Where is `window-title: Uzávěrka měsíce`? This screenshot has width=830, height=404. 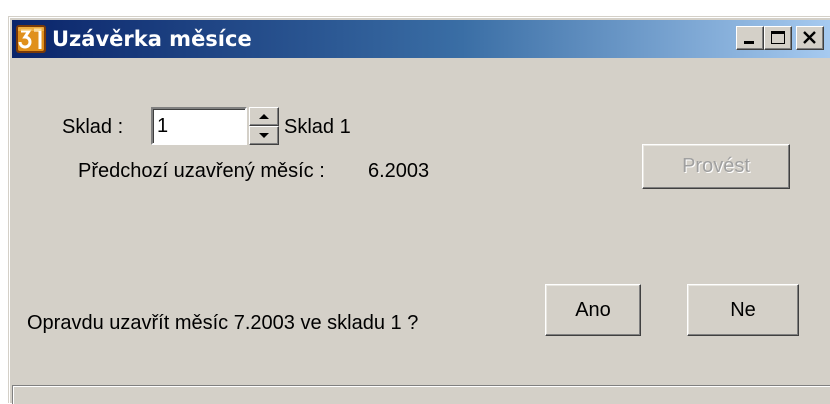
window-title: Uzávěrka měsíce is located at coordinates (152, 39).